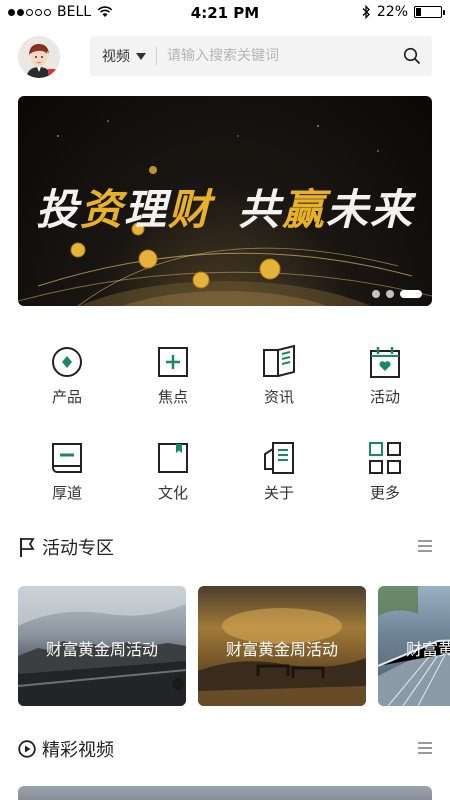 Image resolution: width=450 pixels, height=800 pixels. What do you see at coordinates (78, 750) in the screenshot?
I see `section-title: 精彩视频` at bounding box center [78, 750].